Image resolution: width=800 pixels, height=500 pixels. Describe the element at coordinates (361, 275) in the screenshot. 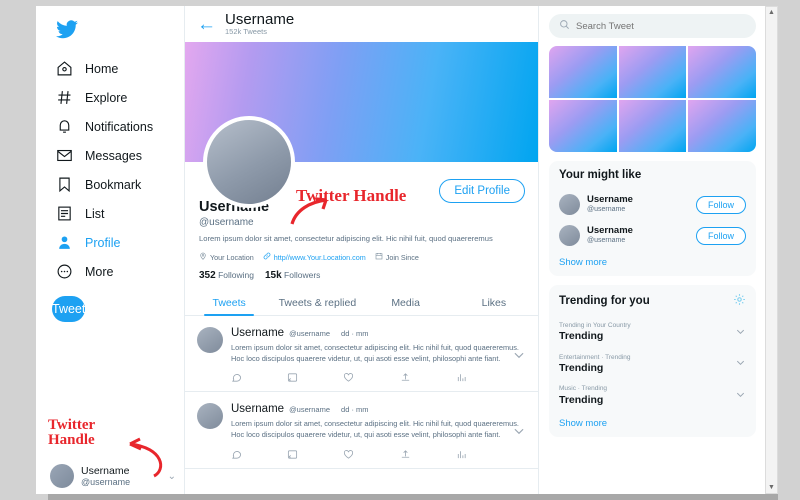

I see `profile-stats: 352 Following 15k Followers` at that location.